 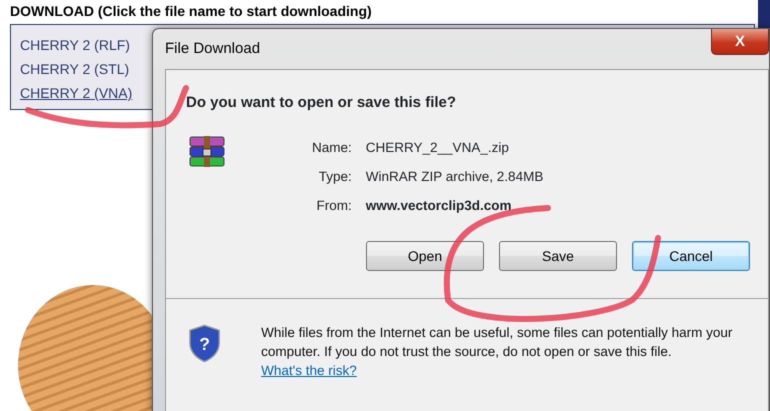 What do you see at coordinates (558, 256) in the screenshot?
I see `dialog-button: Save` at bounding box center [558, 256].